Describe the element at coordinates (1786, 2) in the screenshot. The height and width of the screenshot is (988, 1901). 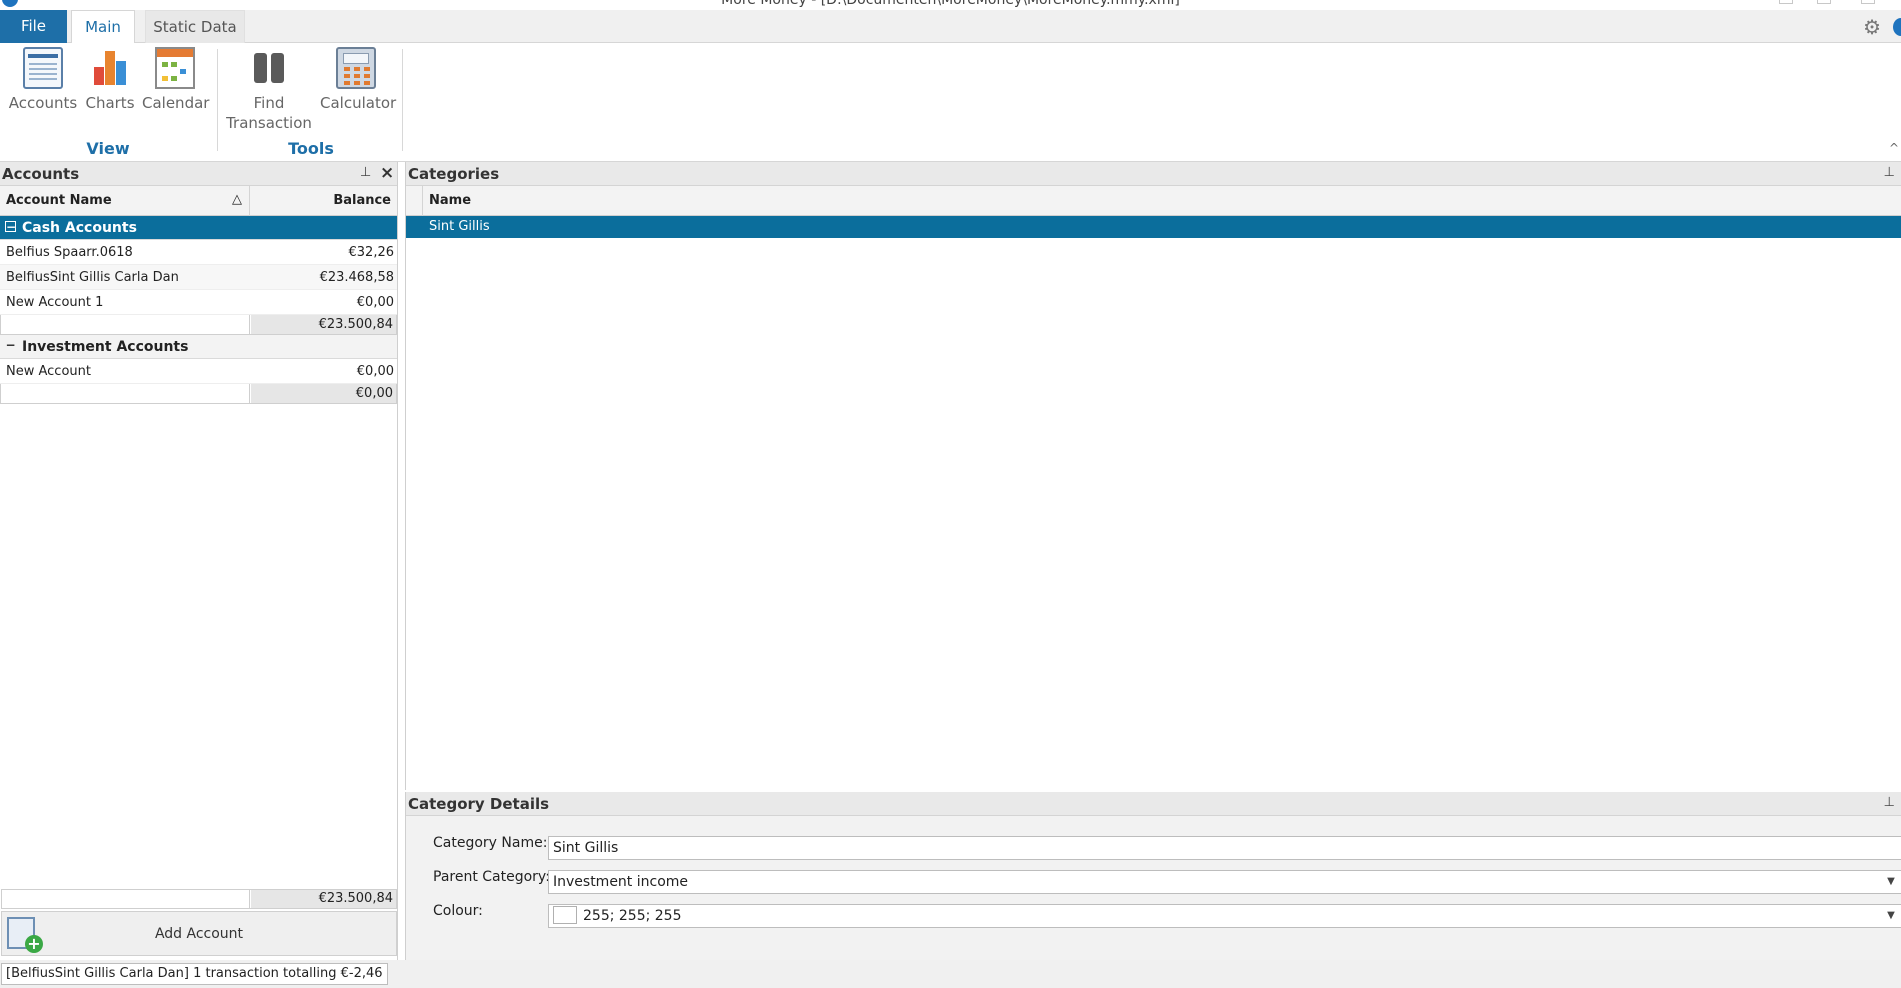
I see `minimize-button` at that location.